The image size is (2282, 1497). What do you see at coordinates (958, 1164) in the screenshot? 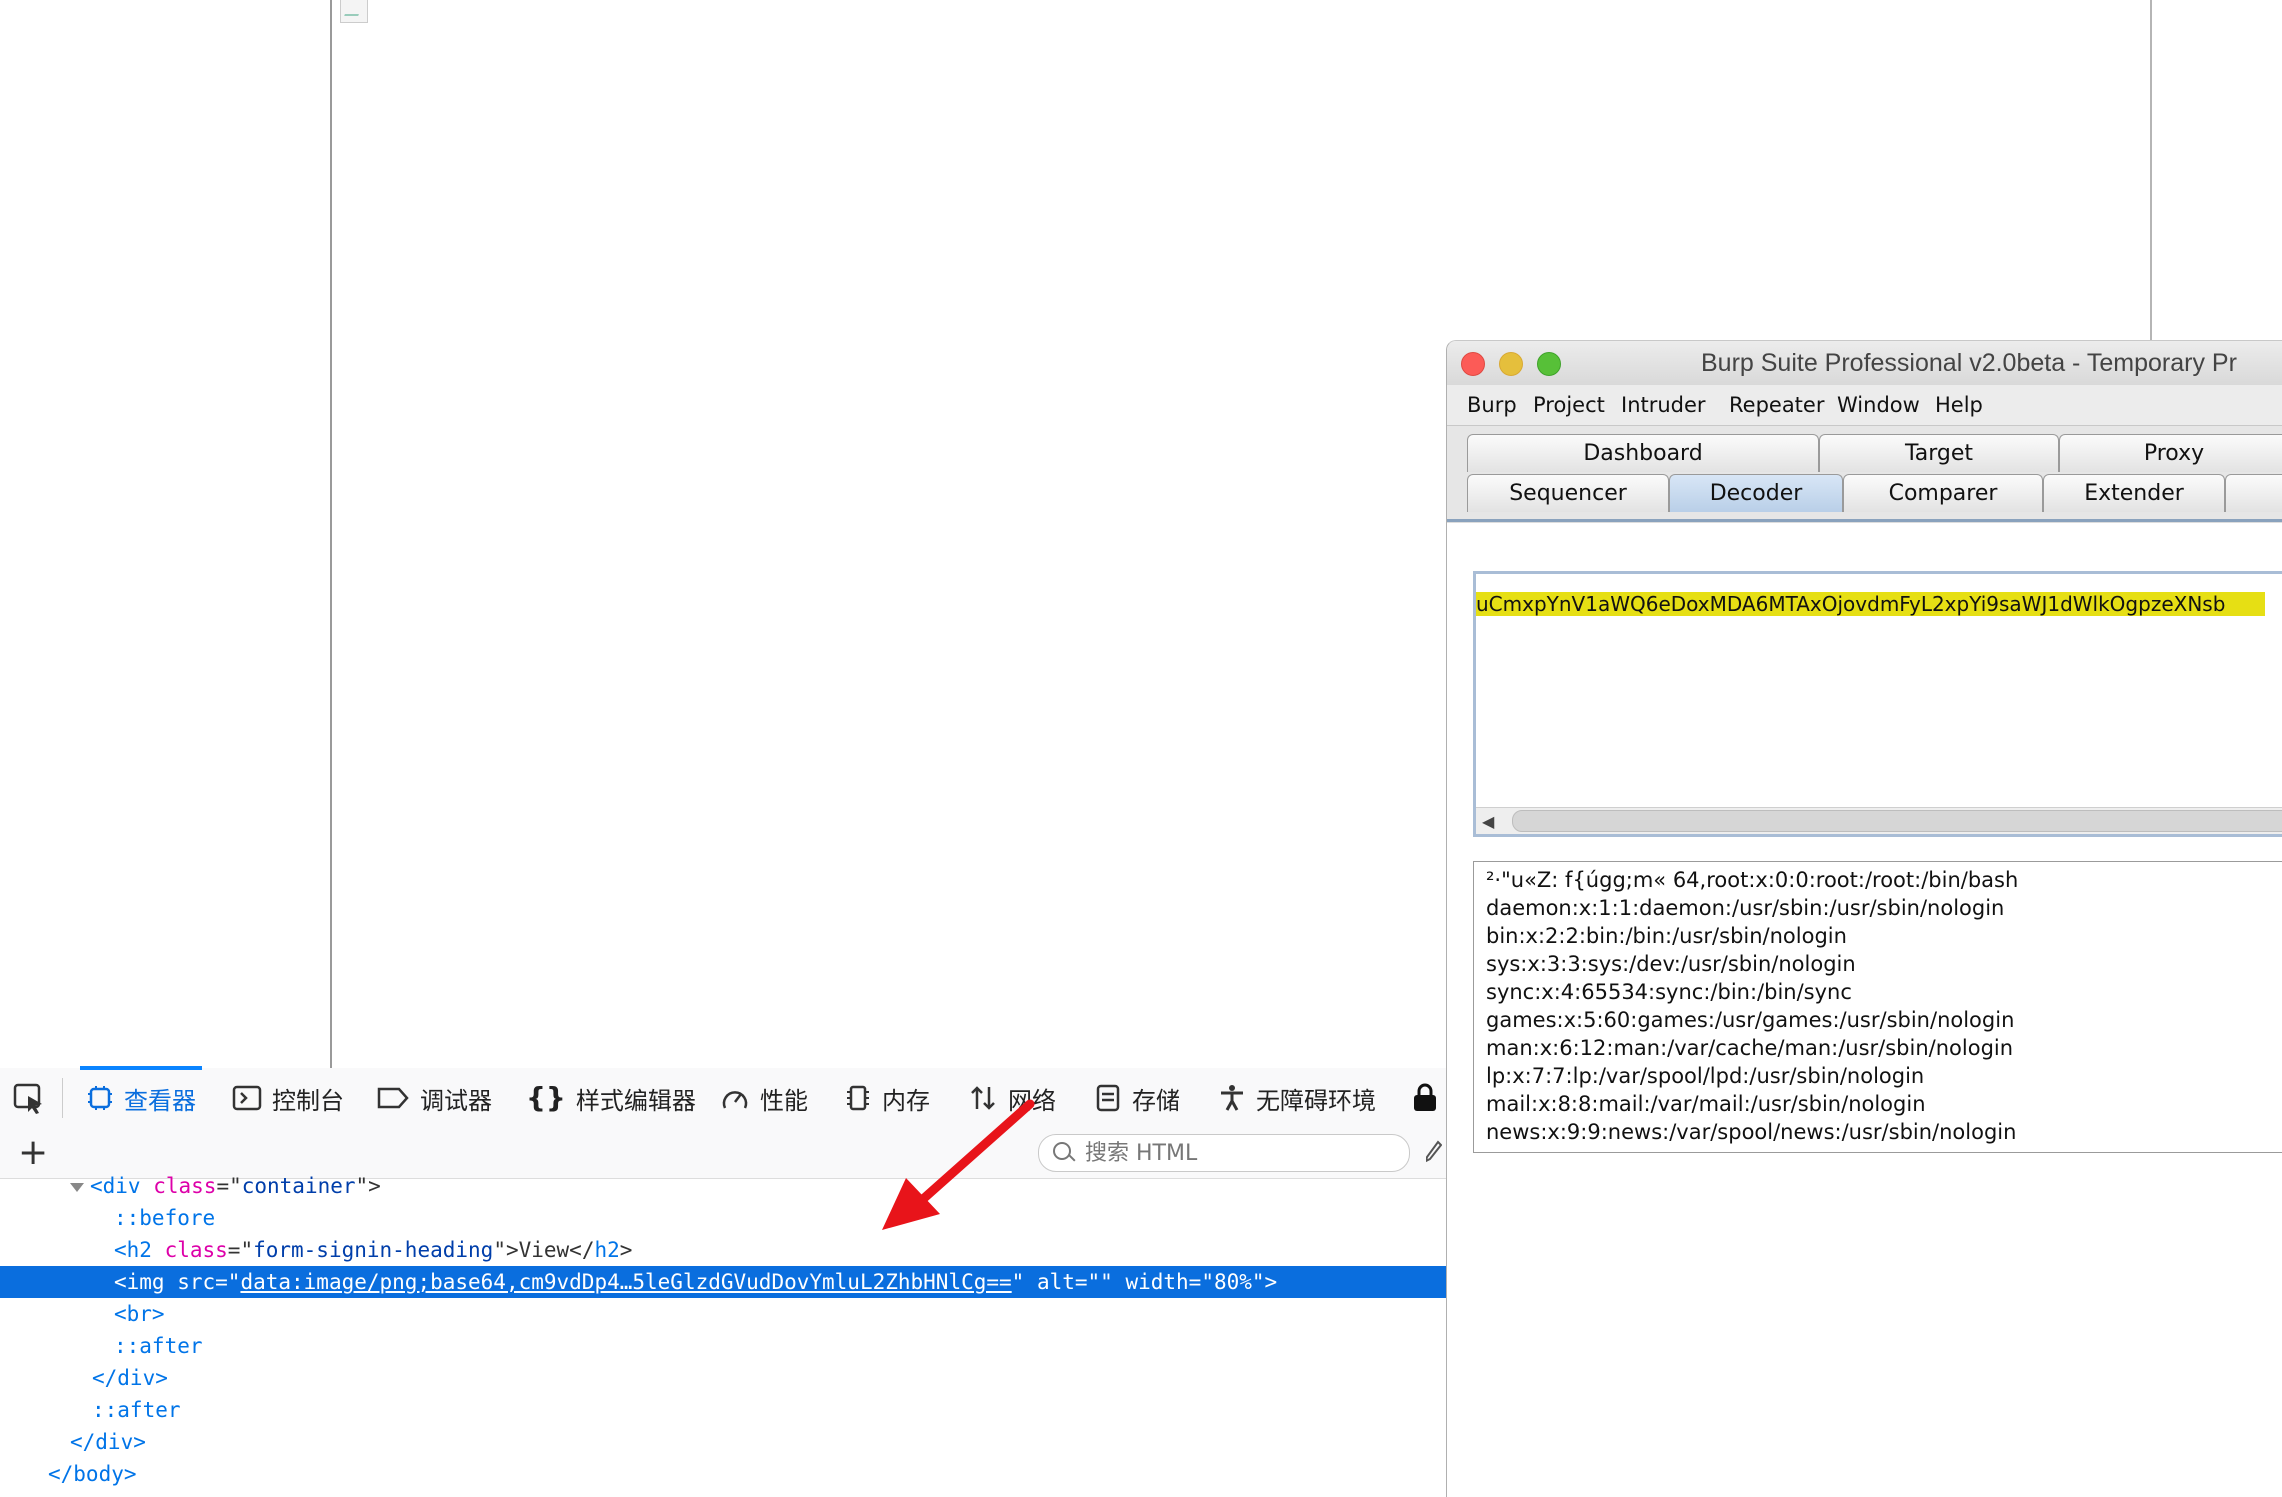
I see `red-annotation-arrow` at bounding box center [958, 1164].